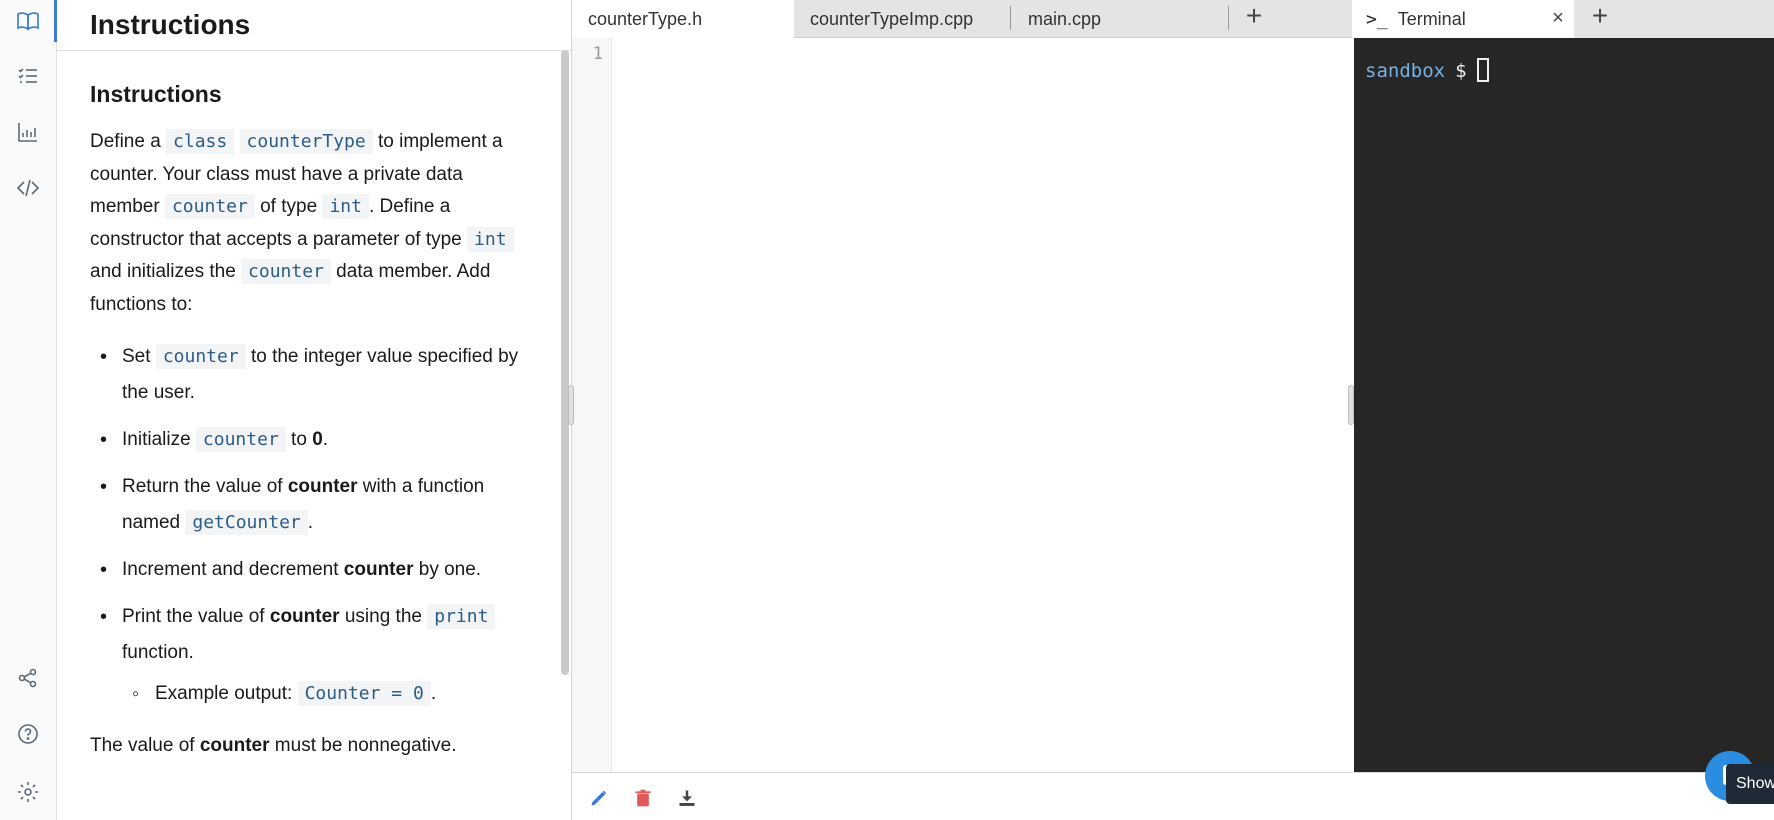  I want to click on settings-icon, so click(28, 792).